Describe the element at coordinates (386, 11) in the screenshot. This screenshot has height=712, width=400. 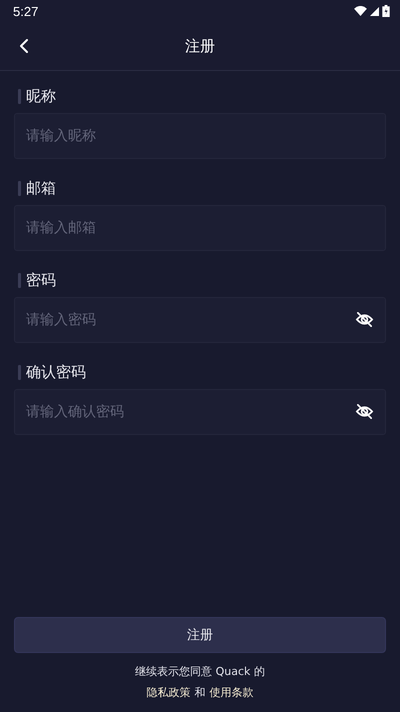
I see `battery-icon` at that location.